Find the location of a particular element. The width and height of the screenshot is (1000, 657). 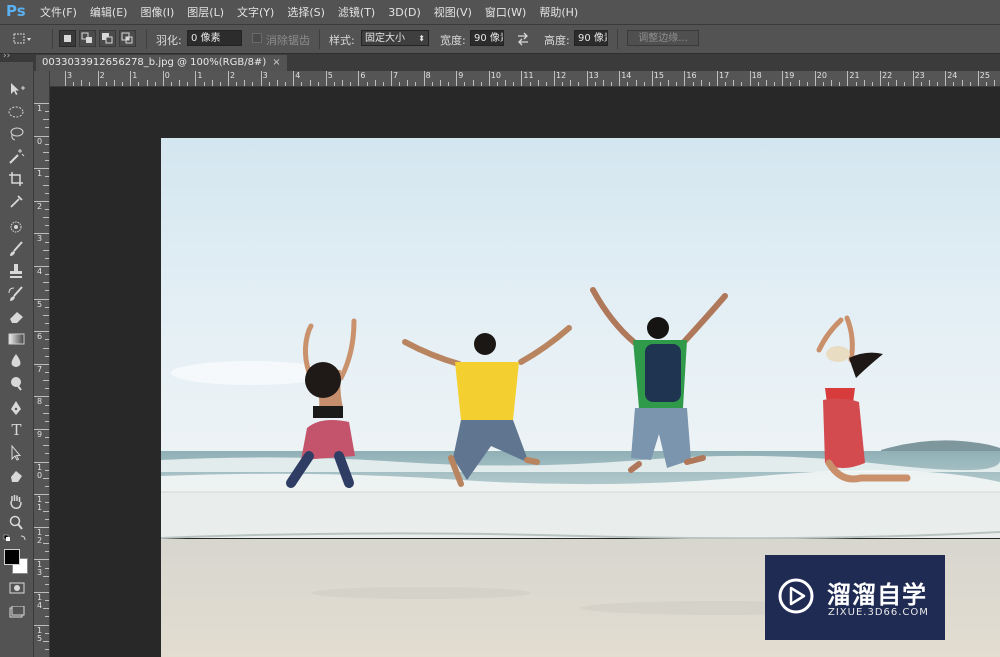

eraser-tool is located at coordinates (16, 316).